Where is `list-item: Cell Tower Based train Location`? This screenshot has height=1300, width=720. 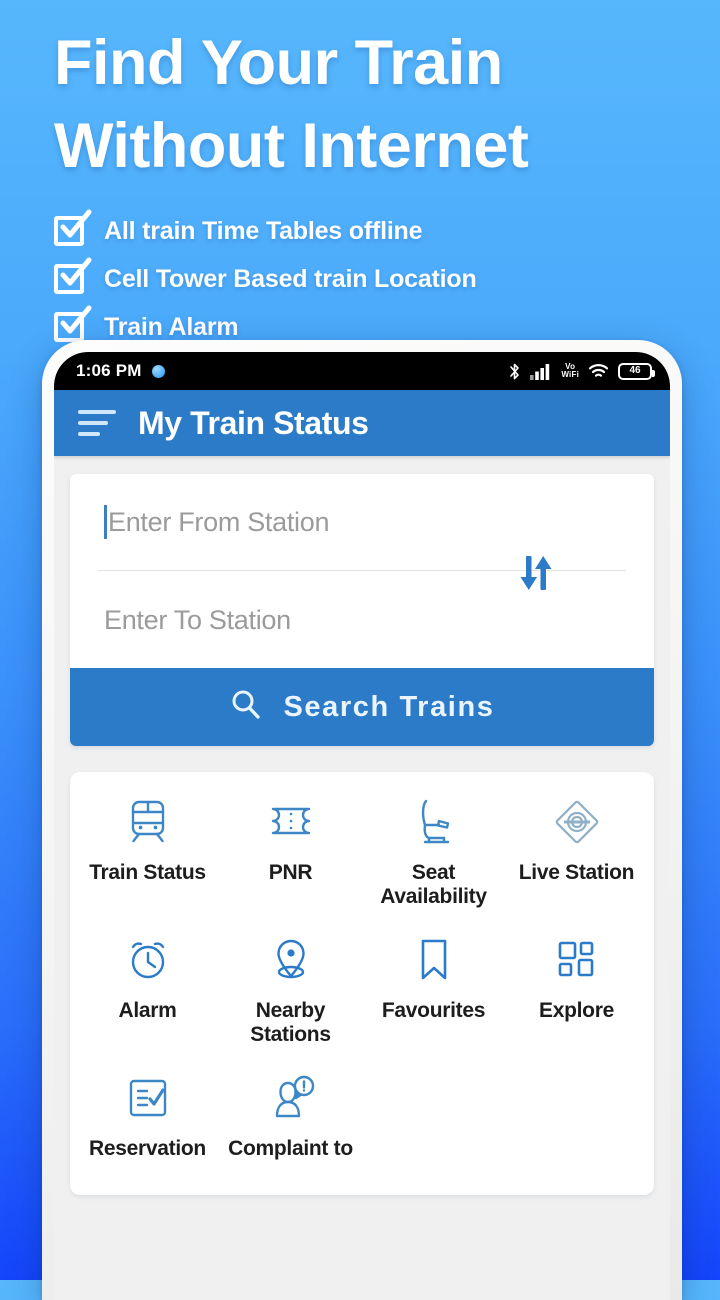
list-item: Cell Tower Based train Location is located at coordinates (367, 276).